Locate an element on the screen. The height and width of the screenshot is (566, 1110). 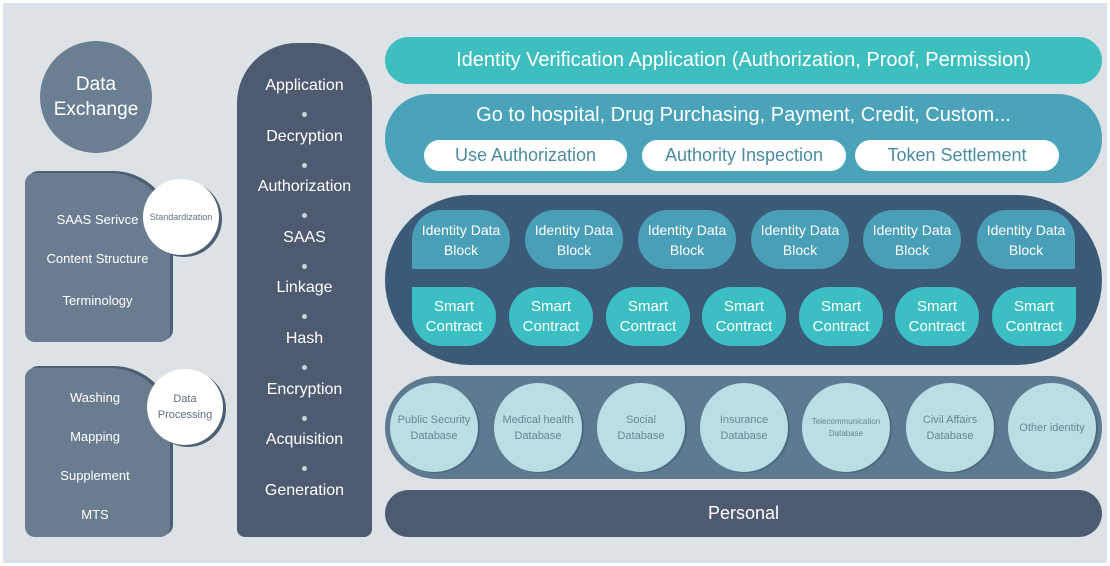
database-circle: Public Security Database is located at coordinates (434, 427).